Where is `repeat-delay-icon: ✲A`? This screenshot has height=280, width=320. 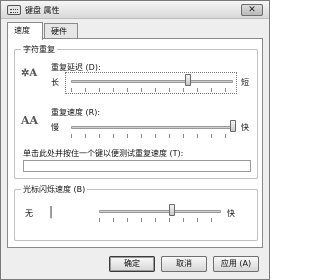 repeat-delay-icon: ✲A is located at coordinates (29, 73).